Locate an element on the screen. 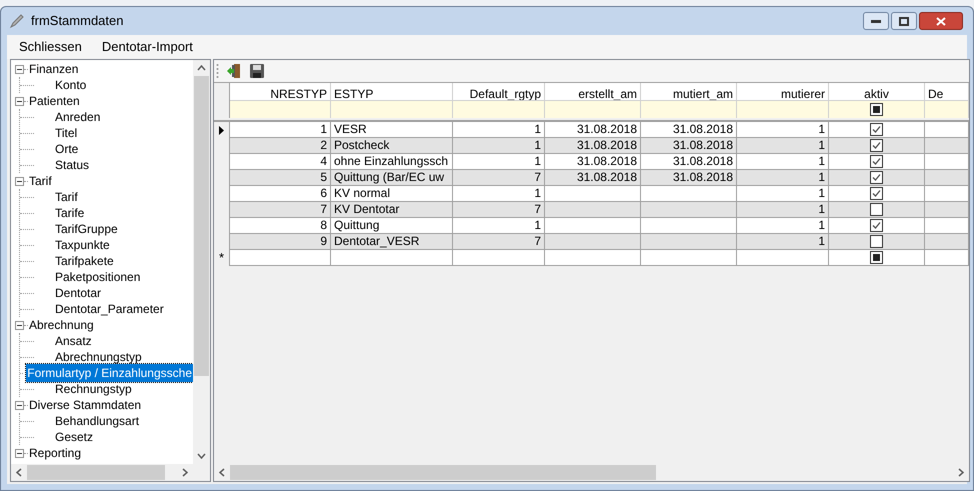 Image resolution: width=974 pixels, height=491 pixels. tree-item: Behandlungsart is located at coordinates (97, 421).